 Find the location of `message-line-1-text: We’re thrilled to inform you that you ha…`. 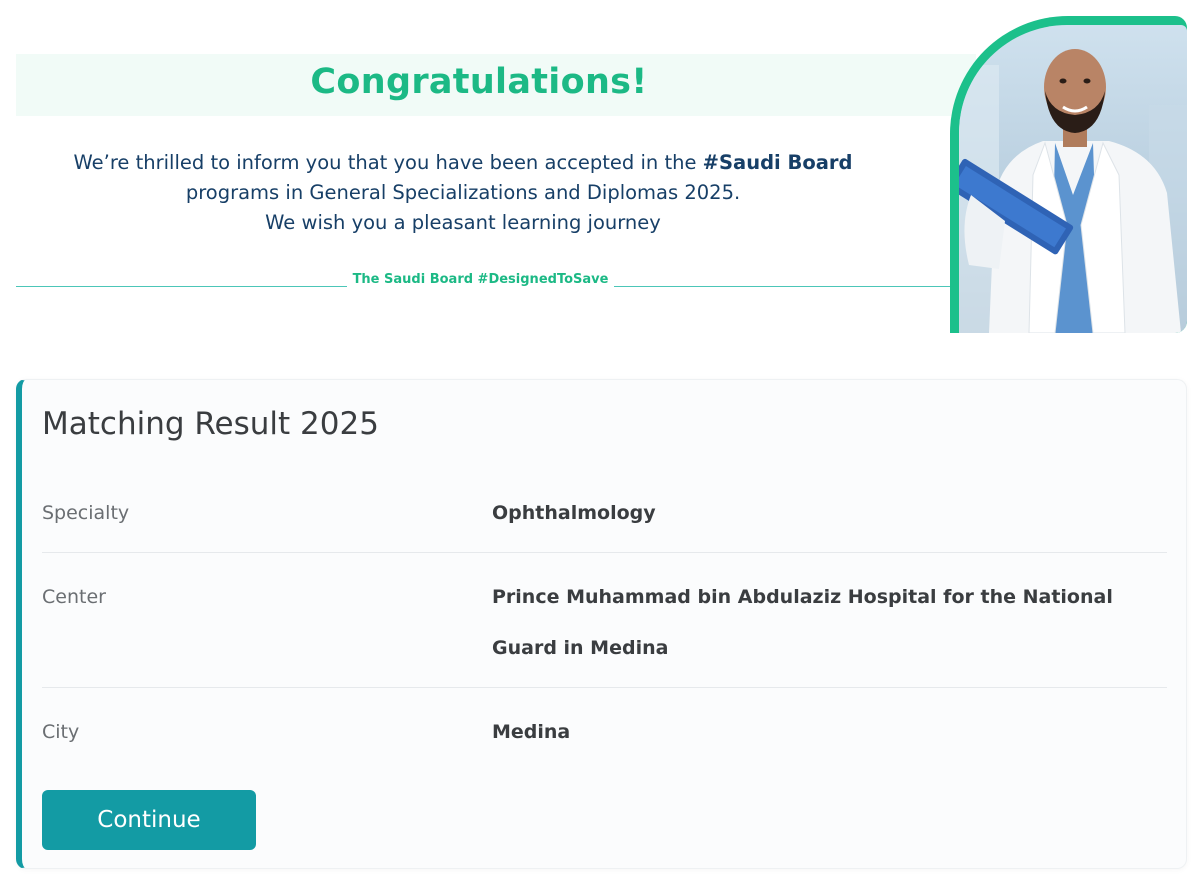

message-line-1-text: We’re thrilled to inform you that you ha… is located at coordinates (388, 162).